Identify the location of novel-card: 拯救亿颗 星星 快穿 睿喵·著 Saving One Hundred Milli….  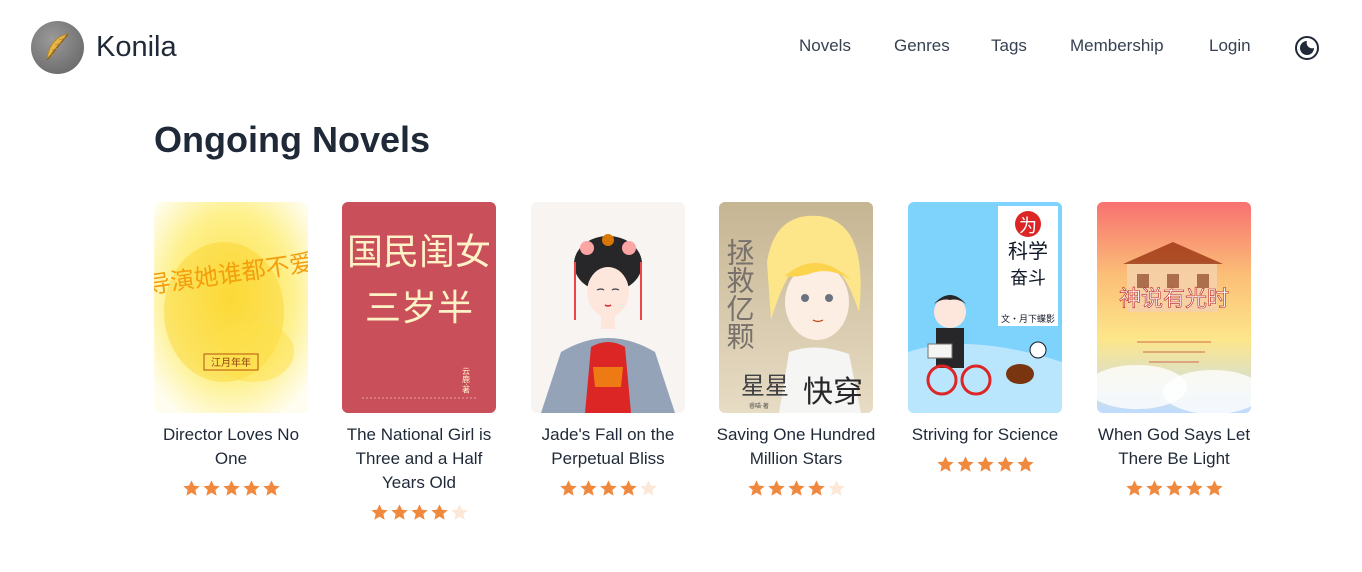
(796, 350).